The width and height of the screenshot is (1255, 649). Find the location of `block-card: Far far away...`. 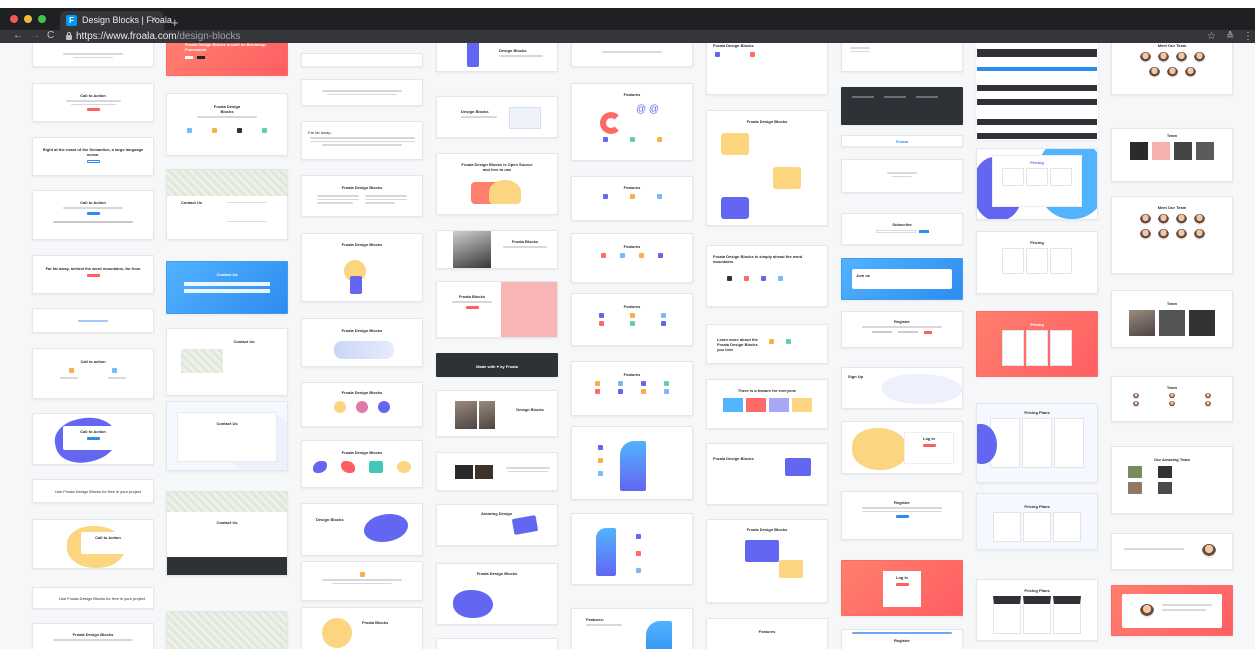

block-card: Far far away... is located at coordinates (362, 140).